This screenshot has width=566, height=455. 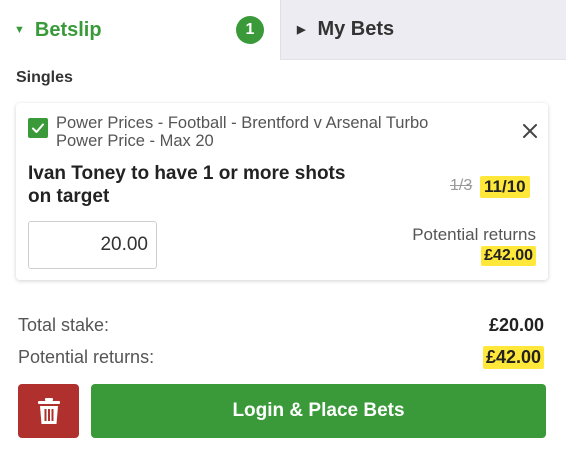 I want to click on tab-bar: ▼ Betslip 1 ▶ My Bets, so click(x=283, y=30).